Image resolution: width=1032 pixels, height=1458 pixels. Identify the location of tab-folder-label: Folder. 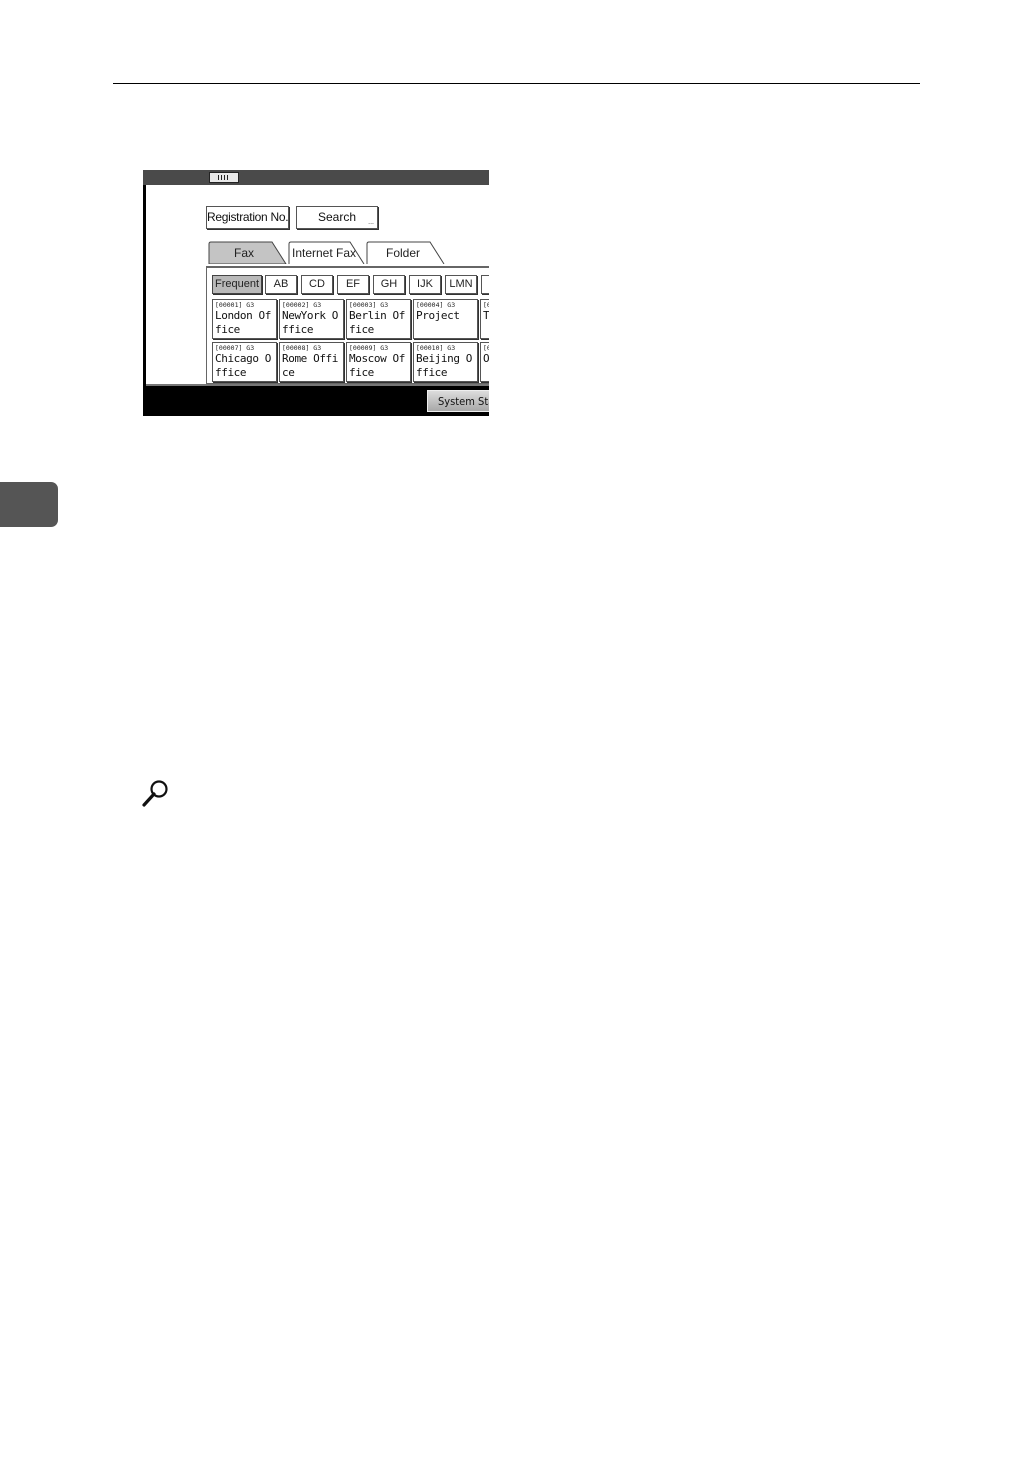
(403, 253).